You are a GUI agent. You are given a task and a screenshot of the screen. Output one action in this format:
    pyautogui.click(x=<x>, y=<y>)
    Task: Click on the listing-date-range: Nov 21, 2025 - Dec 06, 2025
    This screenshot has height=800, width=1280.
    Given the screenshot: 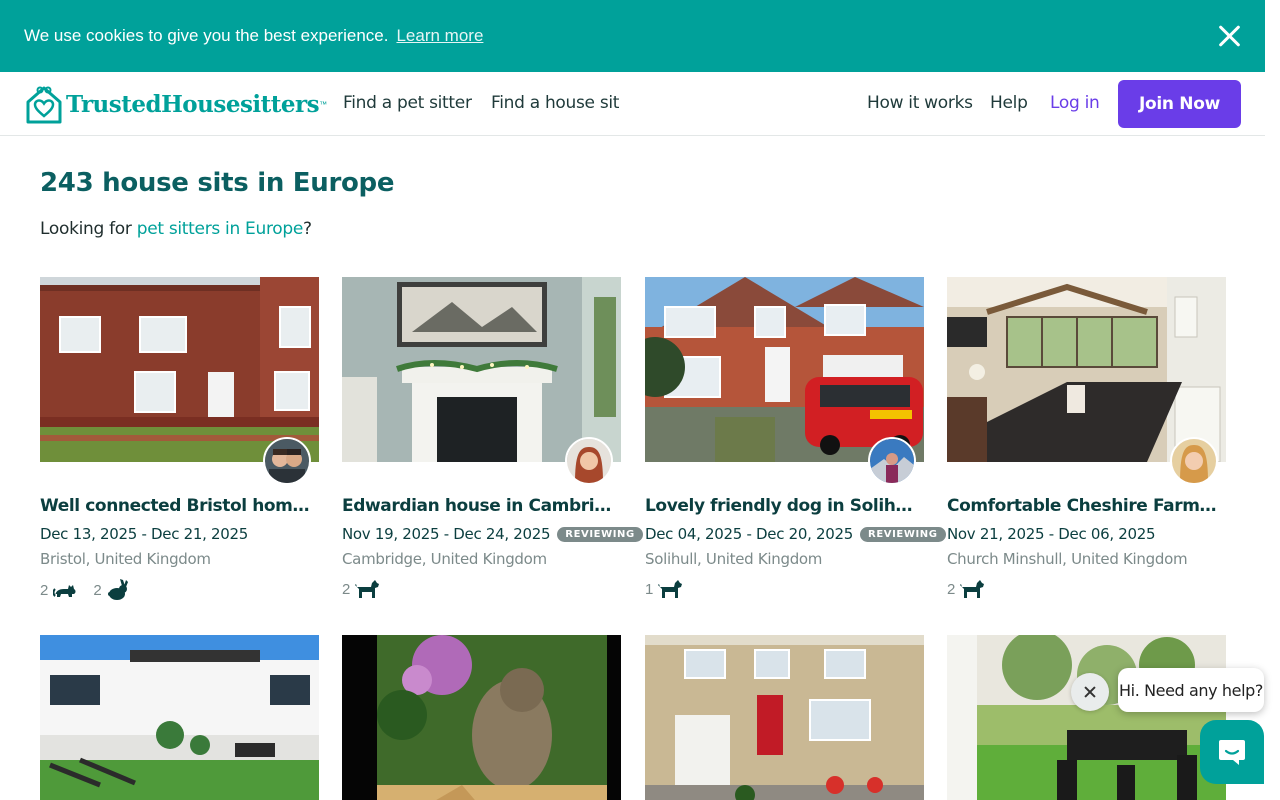 What is the action you would take?
    pyautogui.click(x=1051, y=534)
    